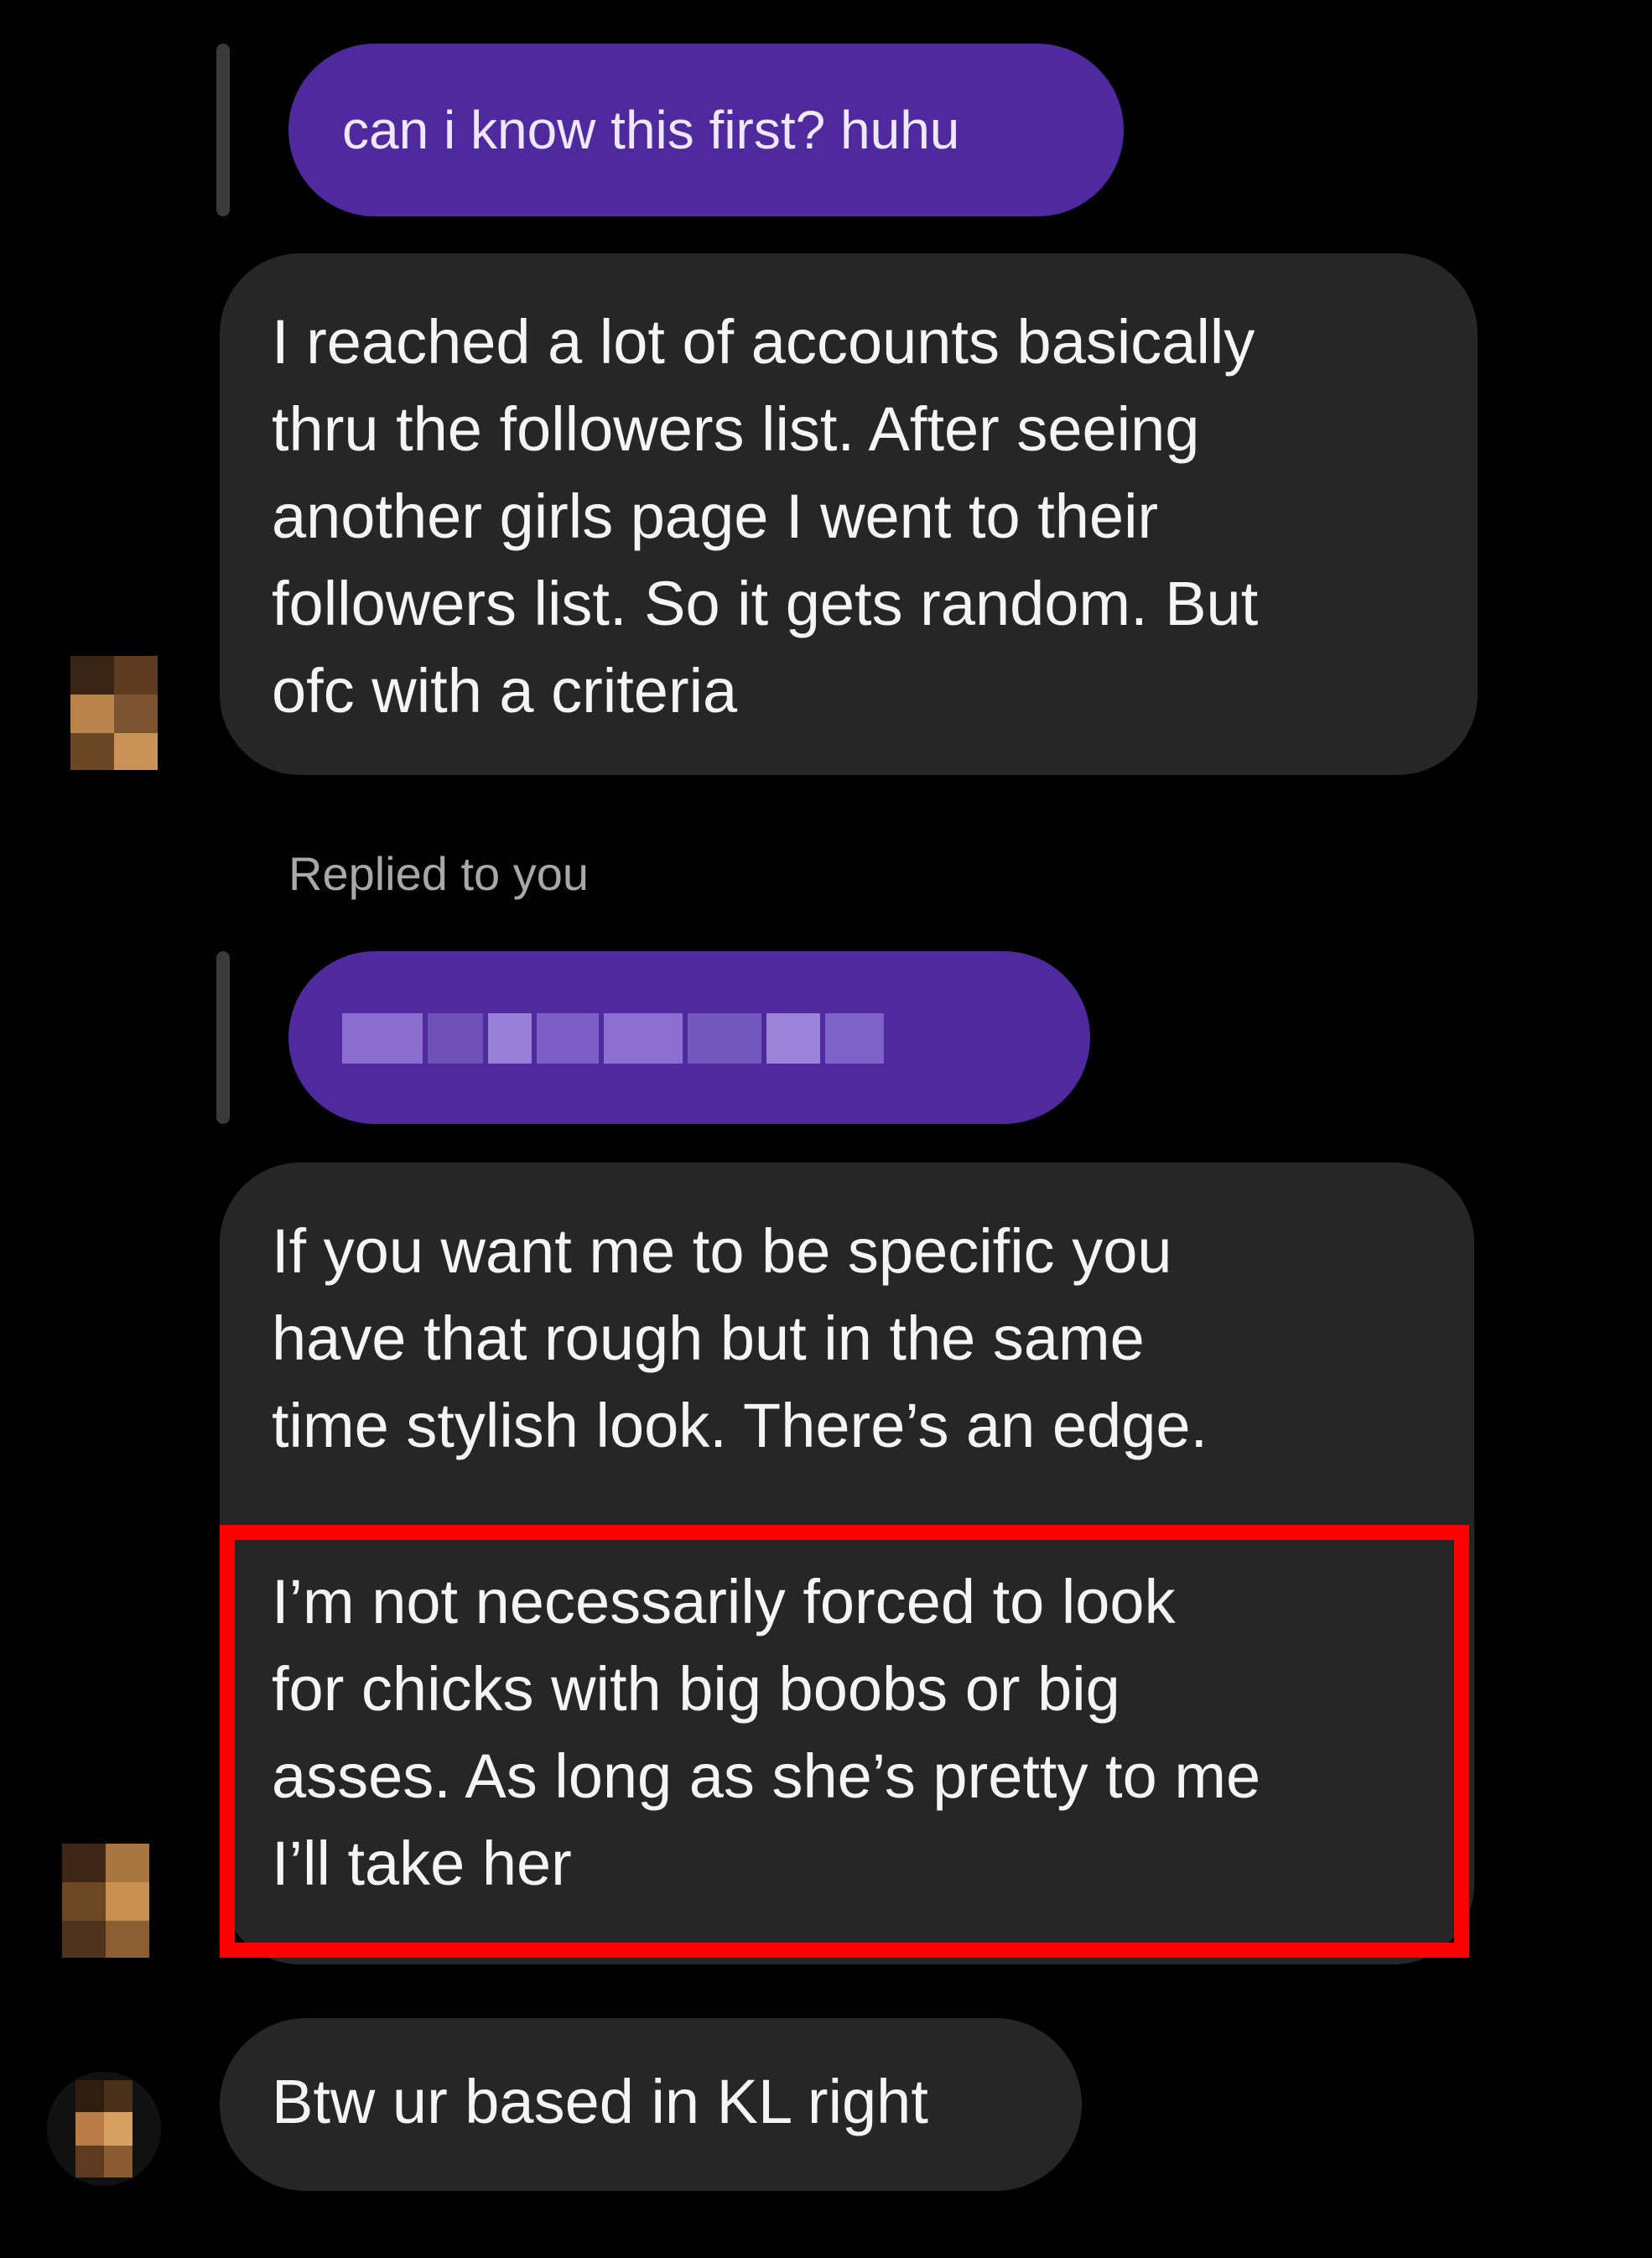  I want to click on pixelated-quoted-text, so click(613, 1038).